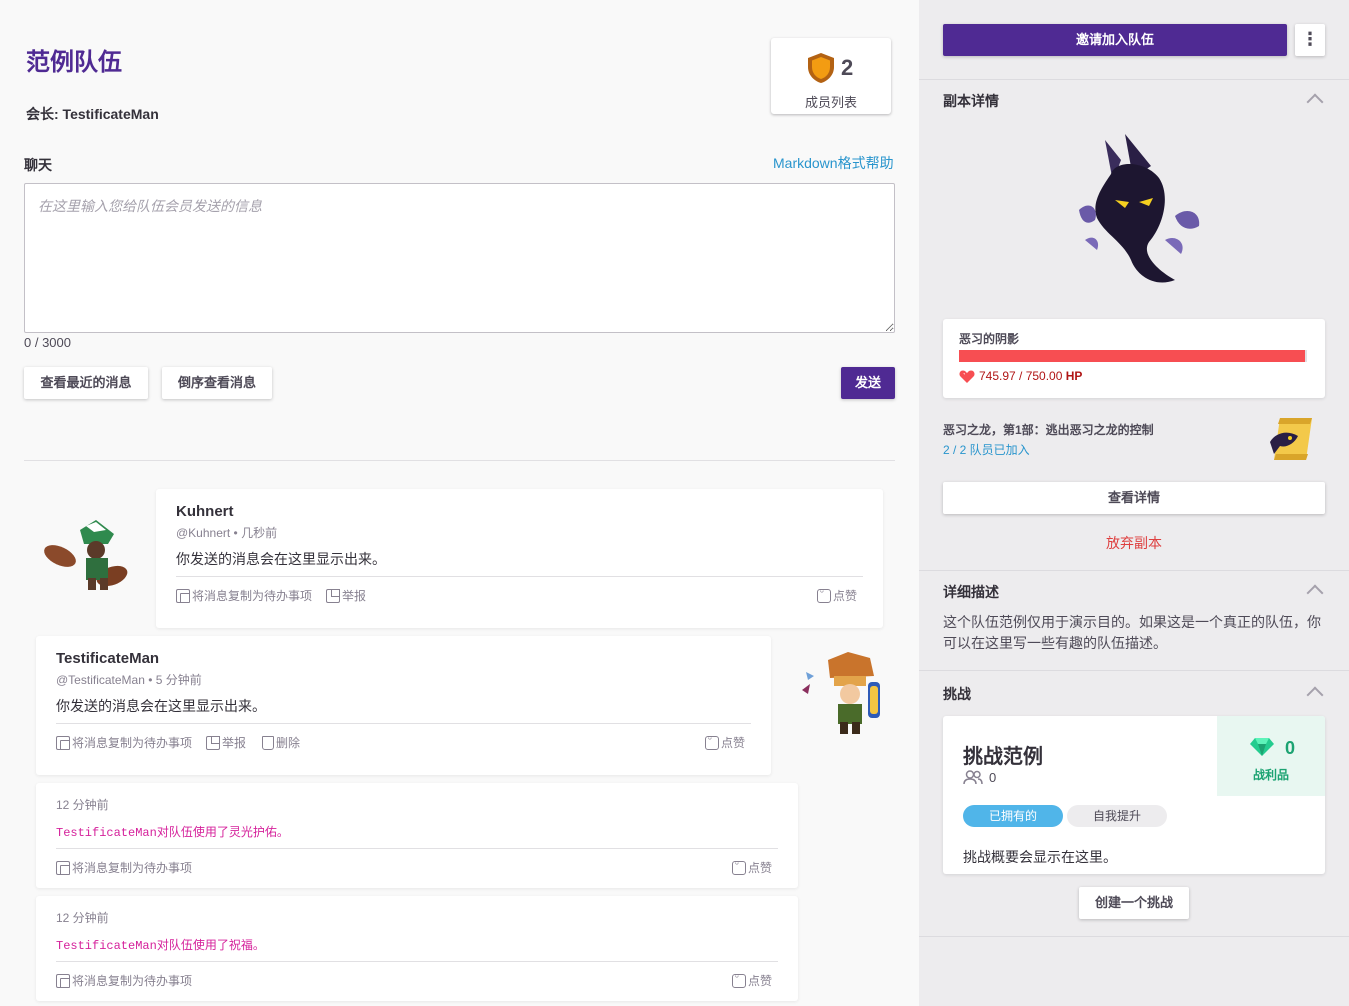 The width and height of the screenshot is (1349, 1006). What do you see at coordinates (172, 833) in the screenshot?
I see `system-message-text: TestificateMan对队伍使用了灵光护佑。` at bounding box center [172, 833].